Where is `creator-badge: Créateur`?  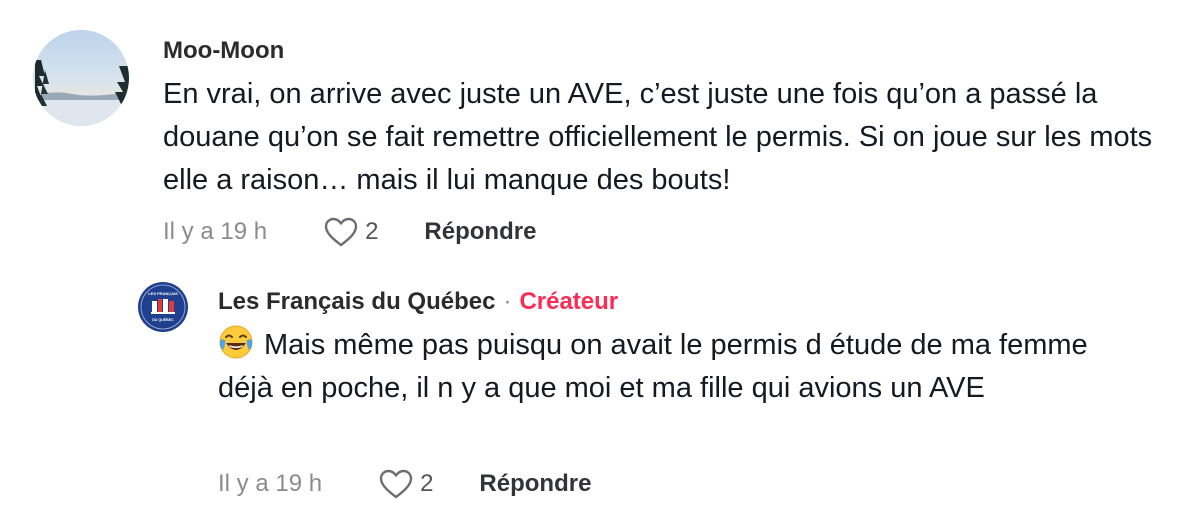 creator-badge: Créateur is located at coordinates (569, 301).